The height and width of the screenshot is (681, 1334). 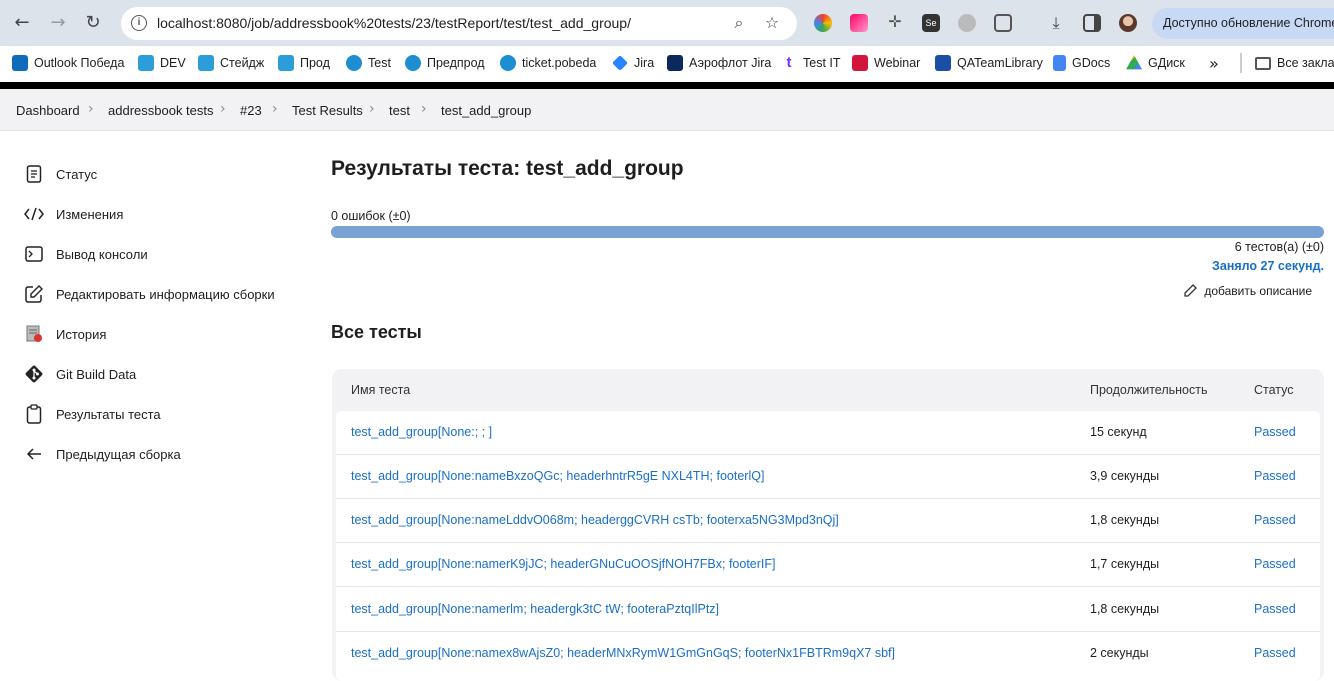 What do you see at coordinates (1128, 23) in the screenshot?
I see `profile-avatar` at bounding box center [1128, 23].